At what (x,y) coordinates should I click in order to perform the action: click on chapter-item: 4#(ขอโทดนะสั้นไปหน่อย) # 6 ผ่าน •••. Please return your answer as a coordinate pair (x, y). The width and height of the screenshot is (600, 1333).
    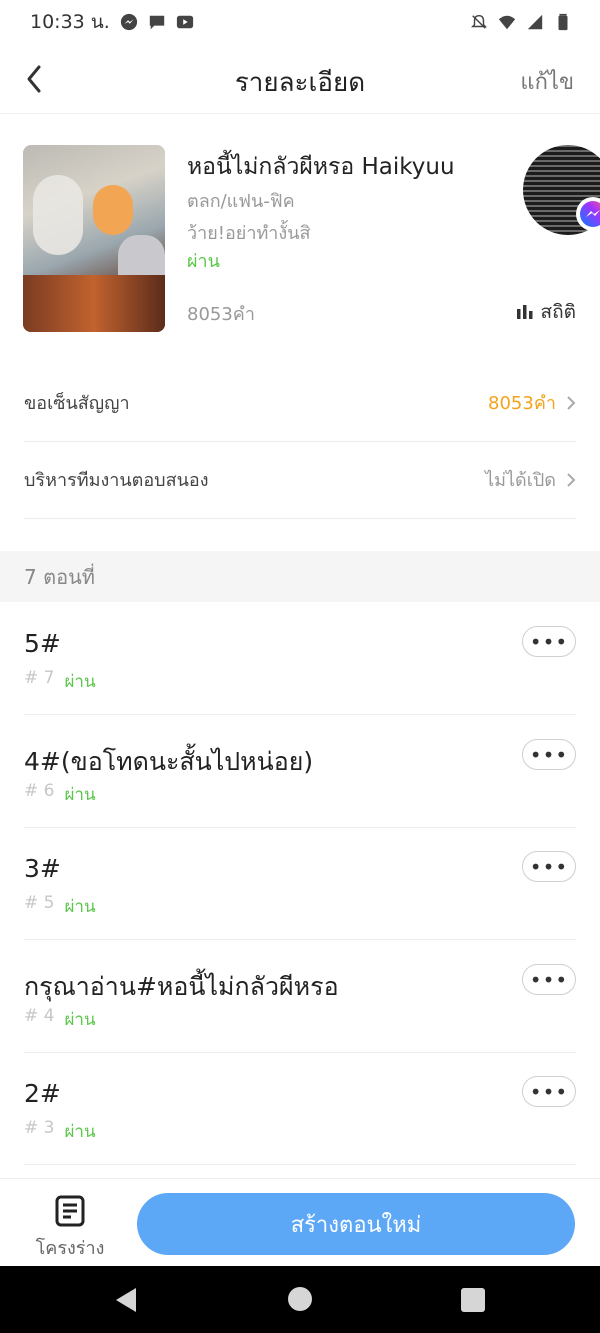
    Looking at the image, I should click on (300, 771).